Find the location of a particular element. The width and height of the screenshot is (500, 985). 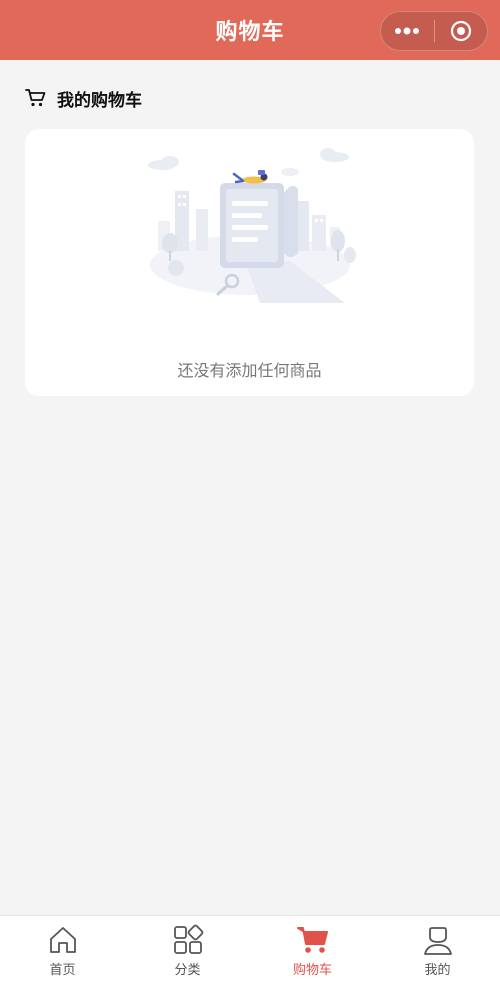

empty-cart-message: 还没有添加任何商品 is located at coordinates (249, 370).